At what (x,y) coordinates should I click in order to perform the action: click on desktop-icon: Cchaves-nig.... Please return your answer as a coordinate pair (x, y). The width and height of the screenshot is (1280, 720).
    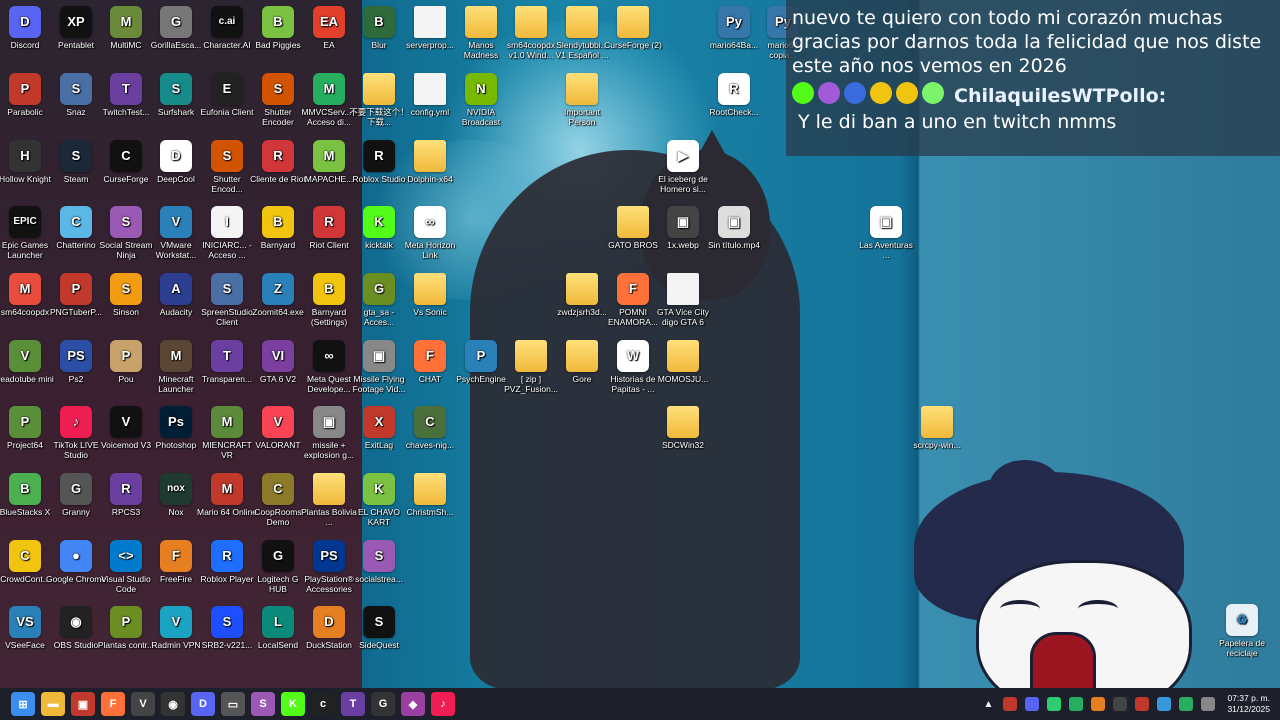
    Looking at the image, I should click on (430, 428).